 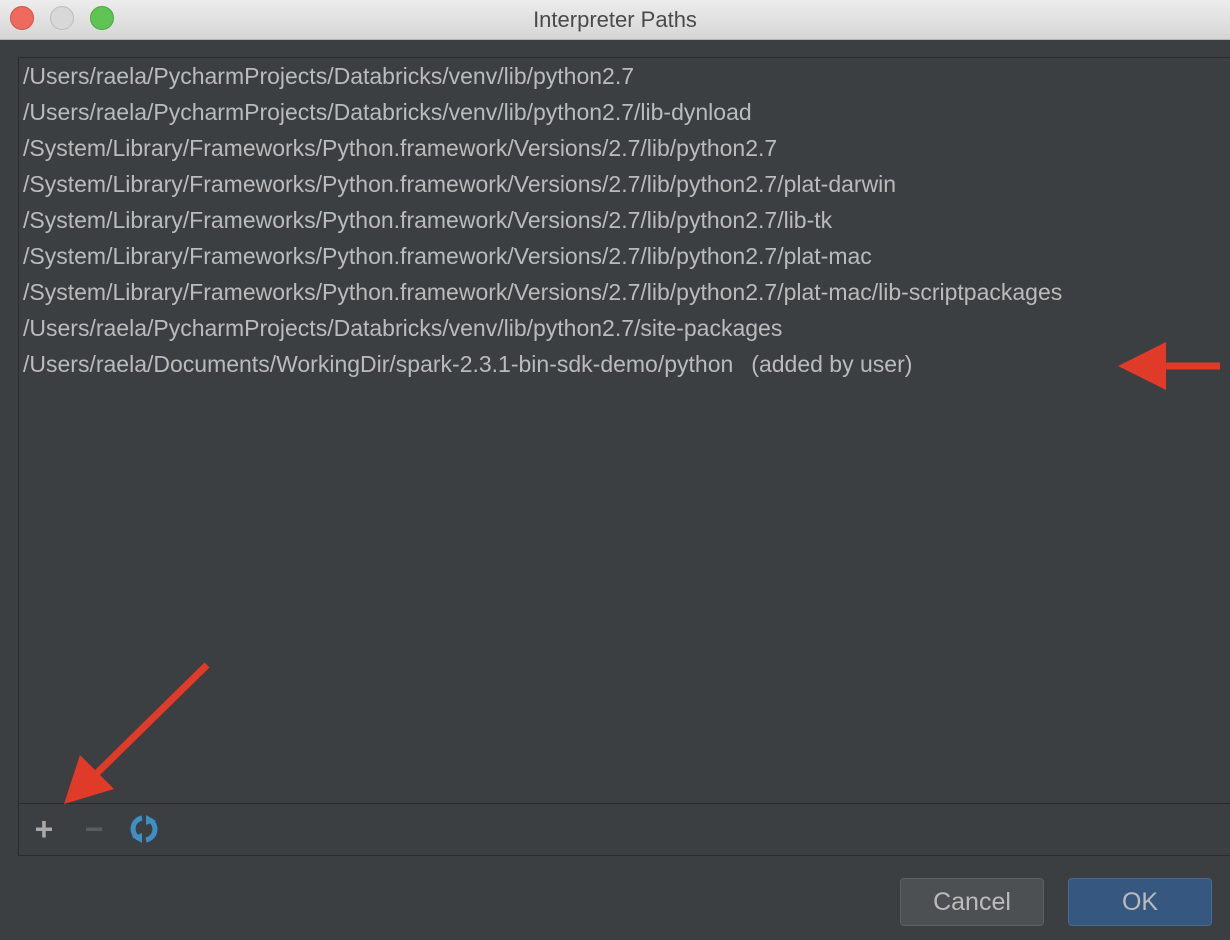 What do you see at coordinates (832, 364) in the screenshot?
I see `path-note: (added by user)` at bounding box center [832, 364].